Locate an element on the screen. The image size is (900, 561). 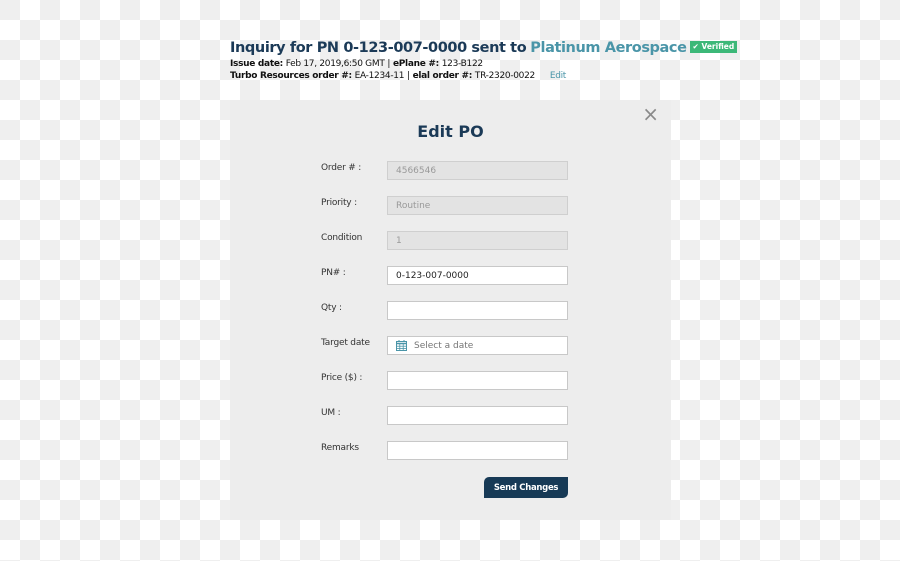
modal-title: Edit PO is located at coordinates (450, 131).